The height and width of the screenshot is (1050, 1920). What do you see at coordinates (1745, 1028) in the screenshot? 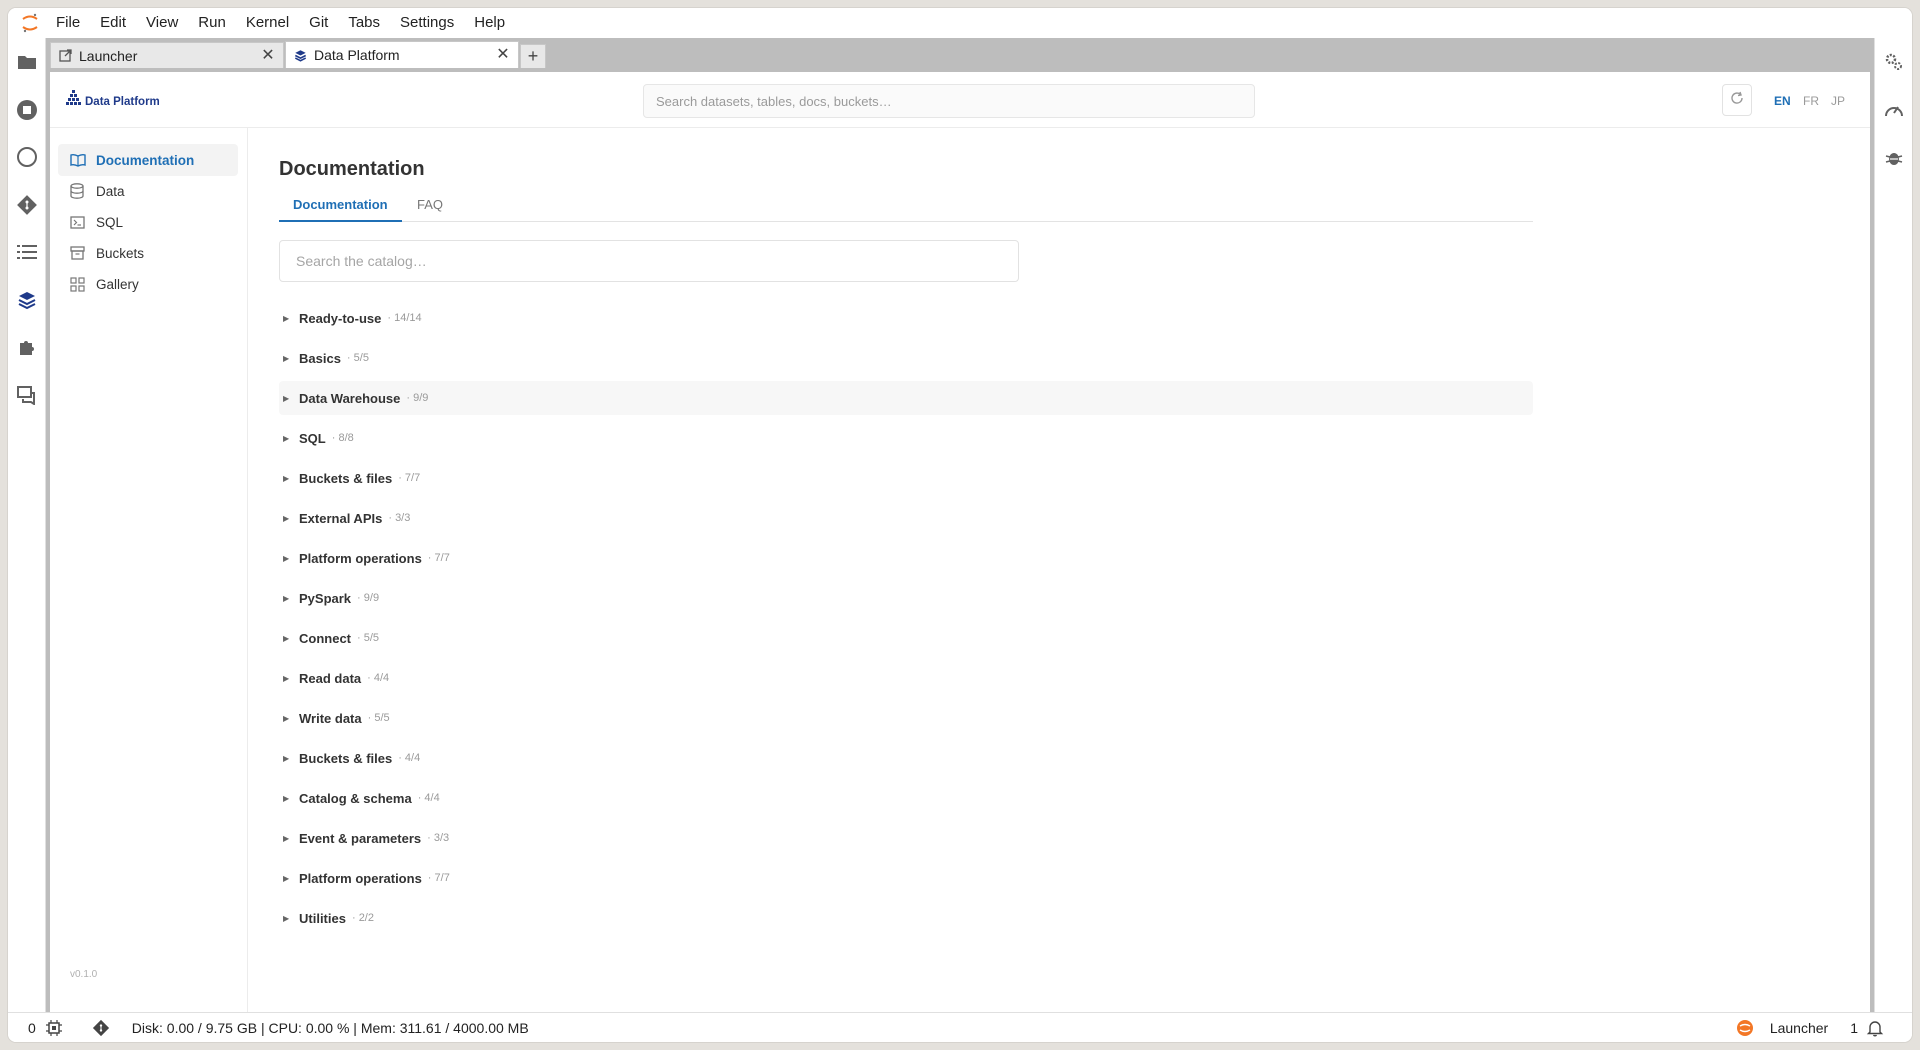
I see `jupyter-status-icon` at bounding box center [1745, 1028].